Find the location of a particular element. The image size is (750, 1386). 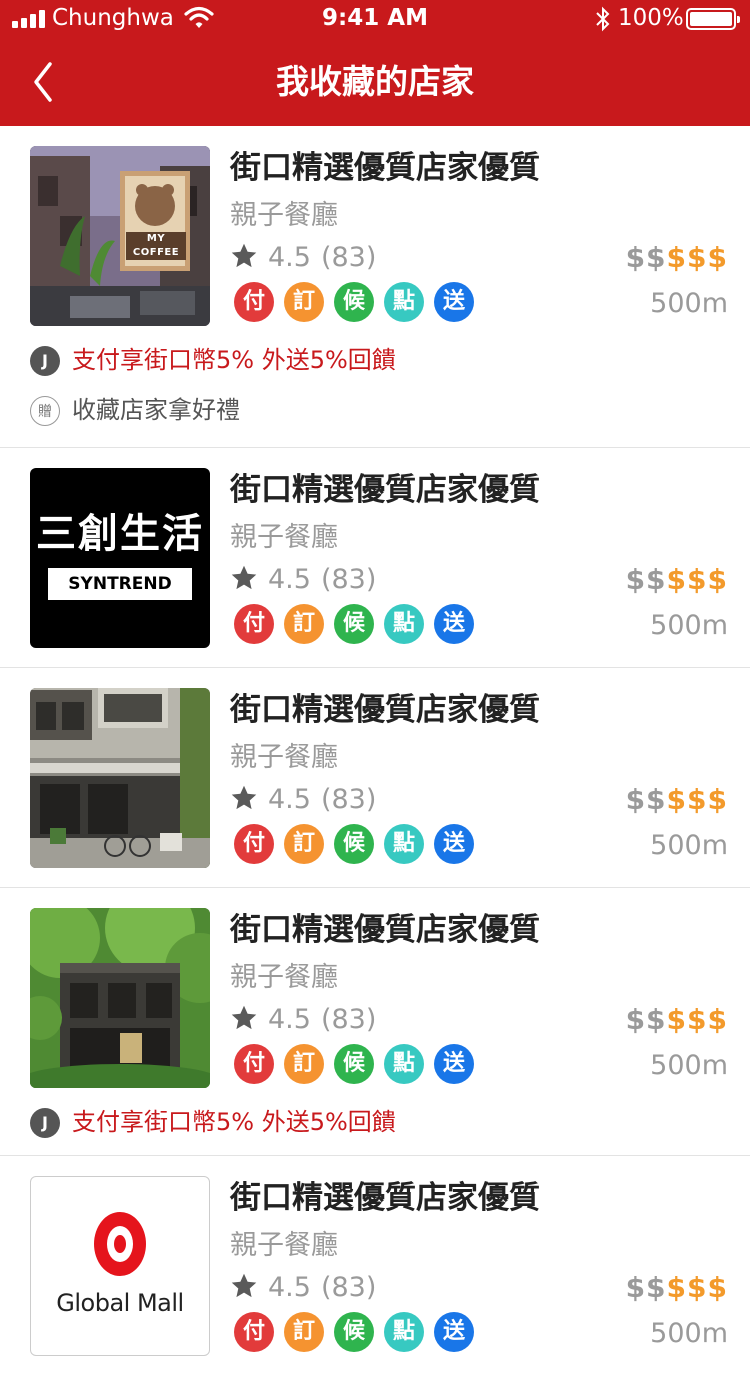

app-header: Chunghwa 9:41 AM 100% 我收藏的店家 is located at coordinates (375, 63).